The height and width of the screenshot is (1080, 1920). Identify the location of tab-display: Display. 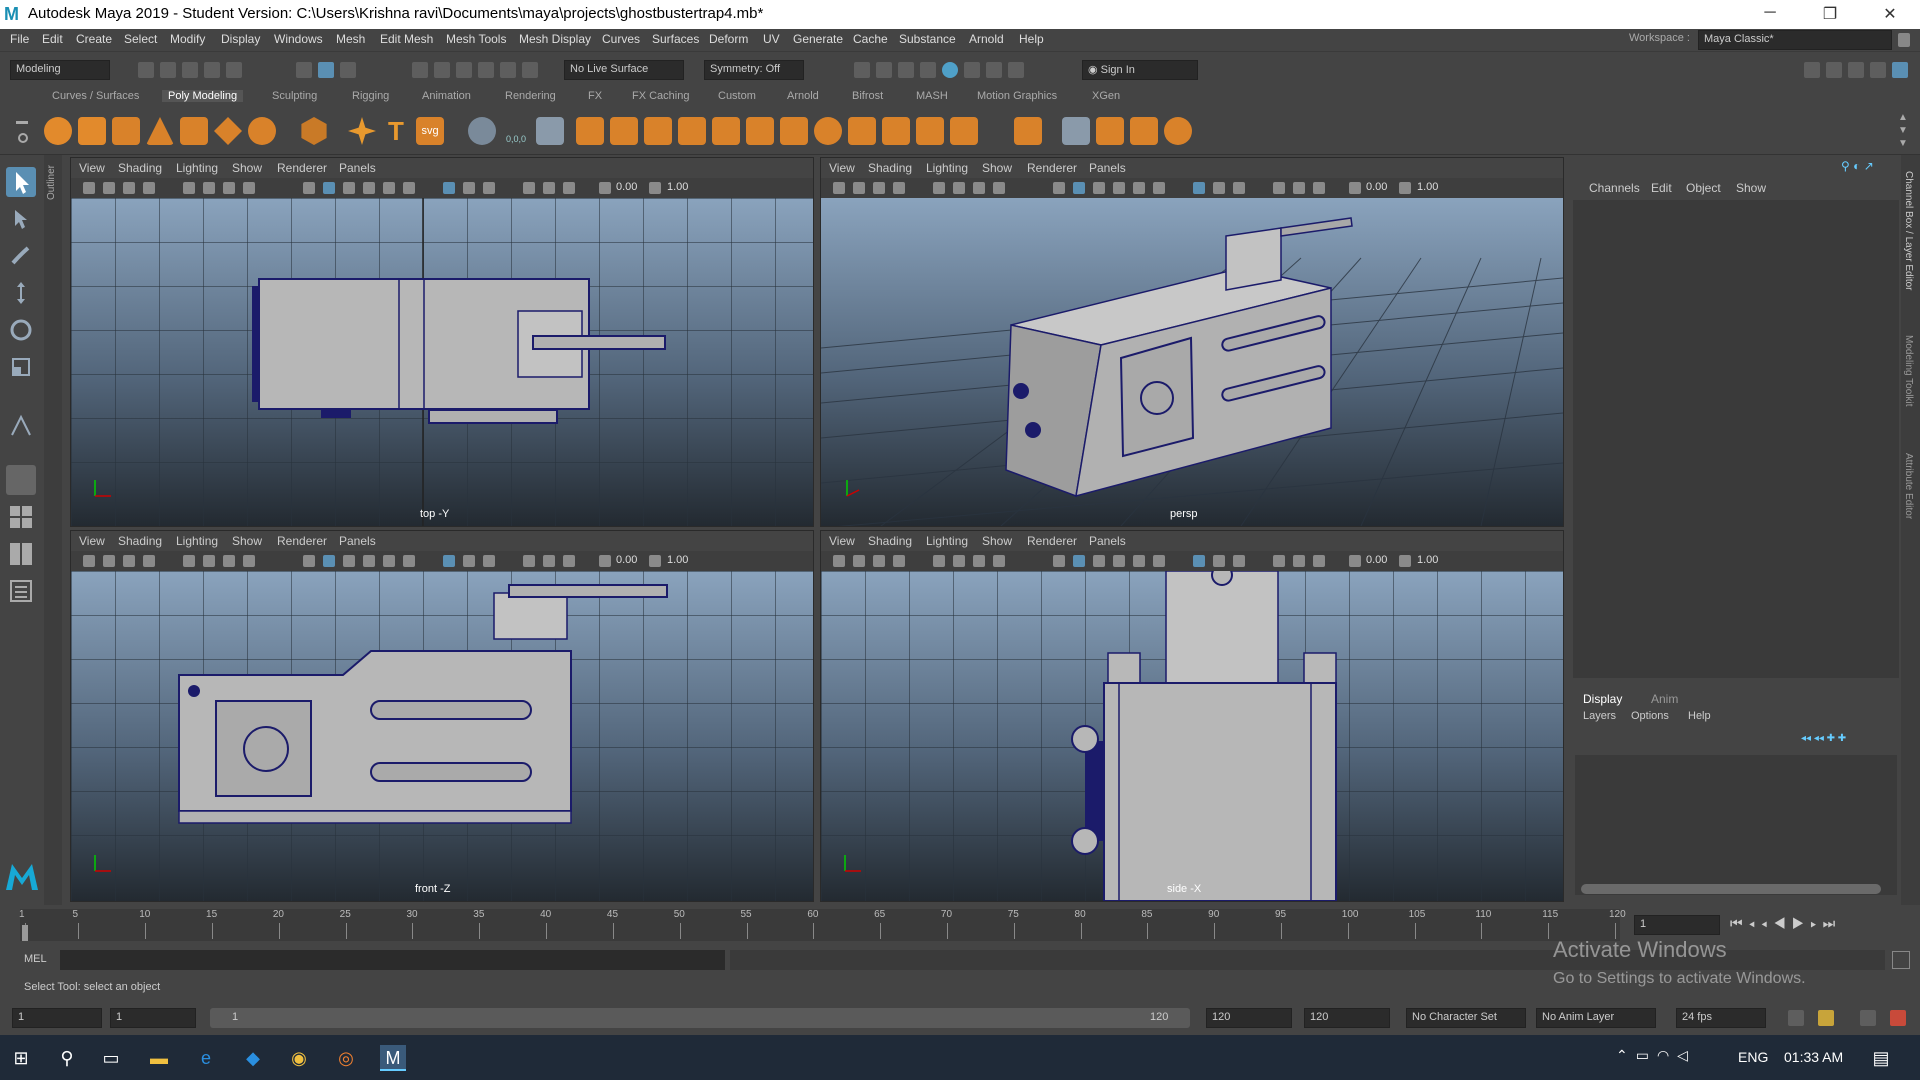
(1602, 699).